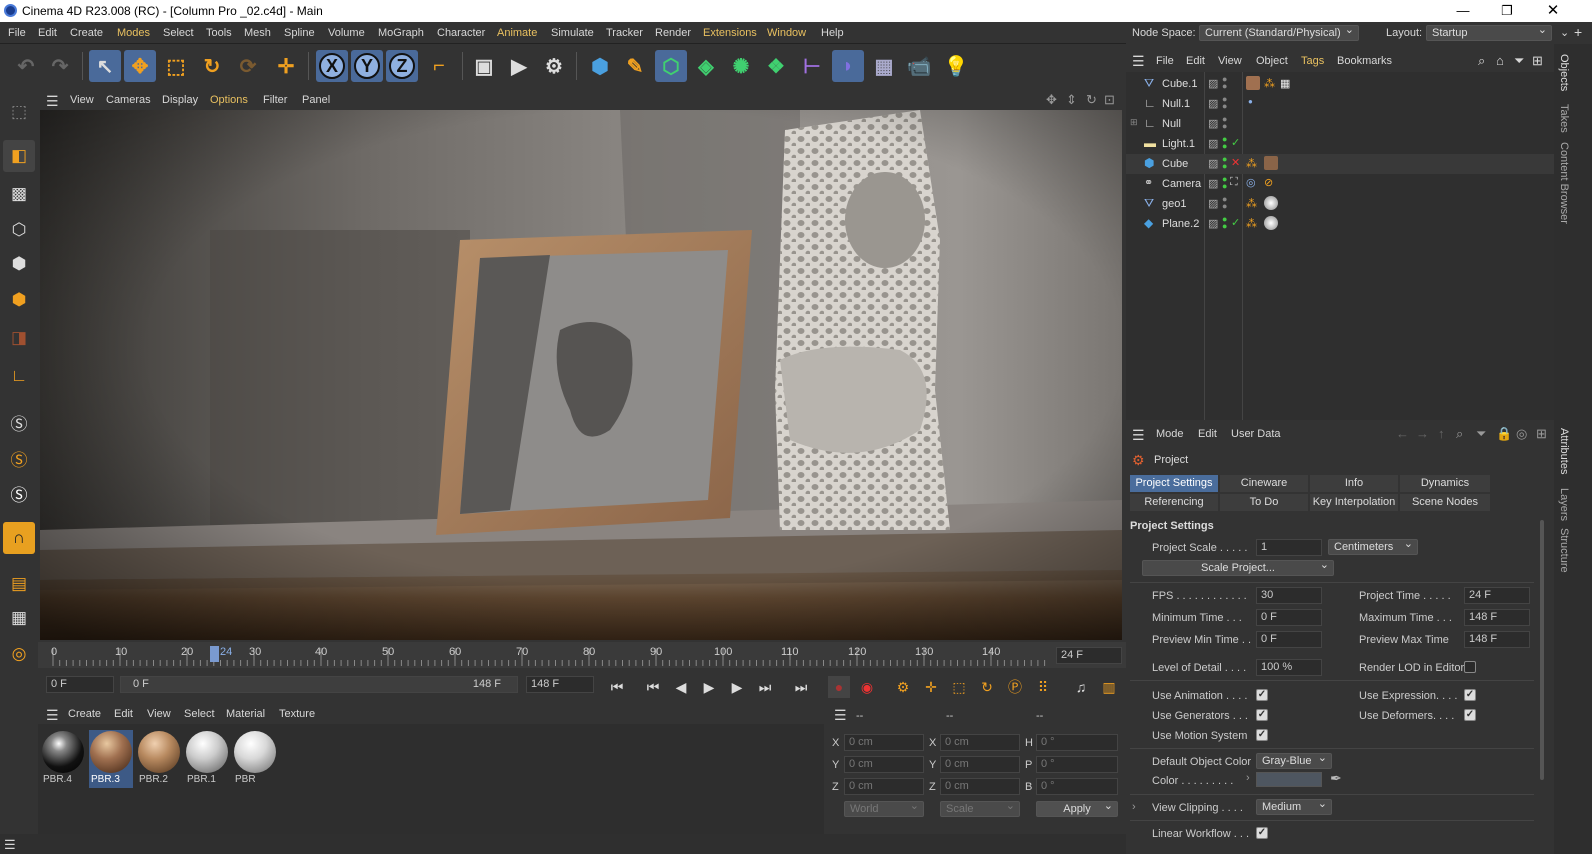 The width and height of the screenshot is (1592, 854). Describe the element at coordinates (709, 687) in the screenshot. I see `play-icon: ▶` at that location.